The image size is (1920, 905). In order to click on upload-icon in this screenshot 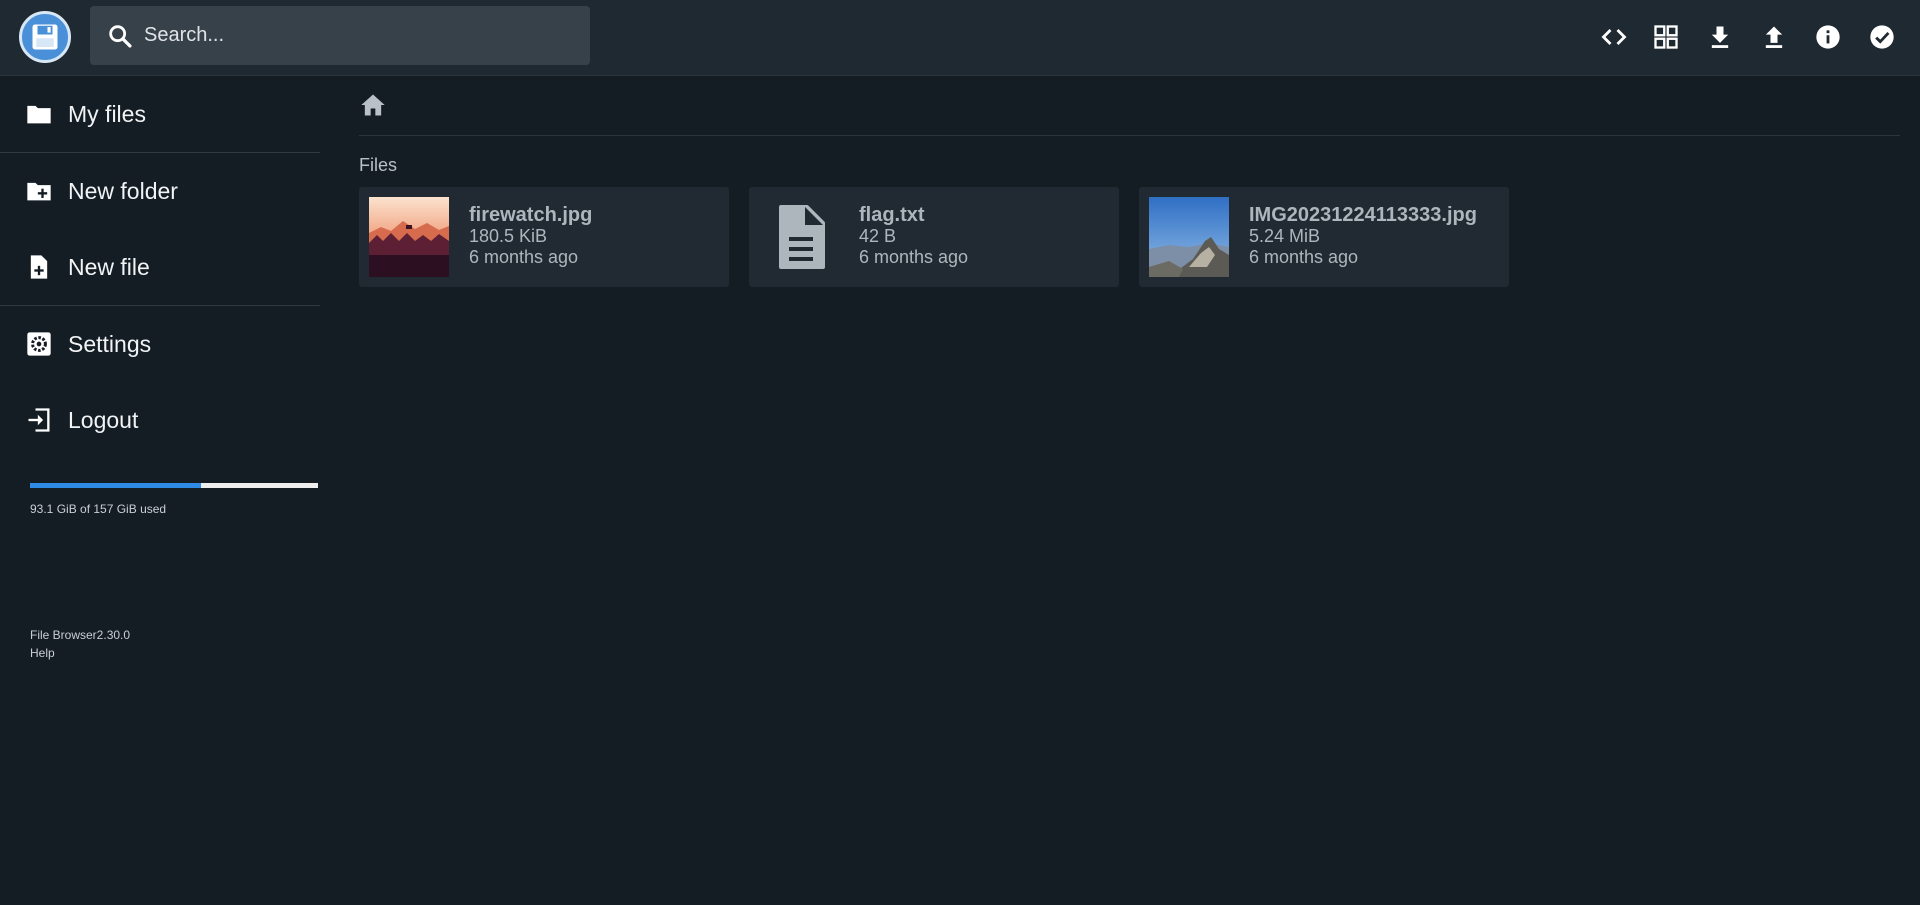, I will do `click(1774, 37)`.